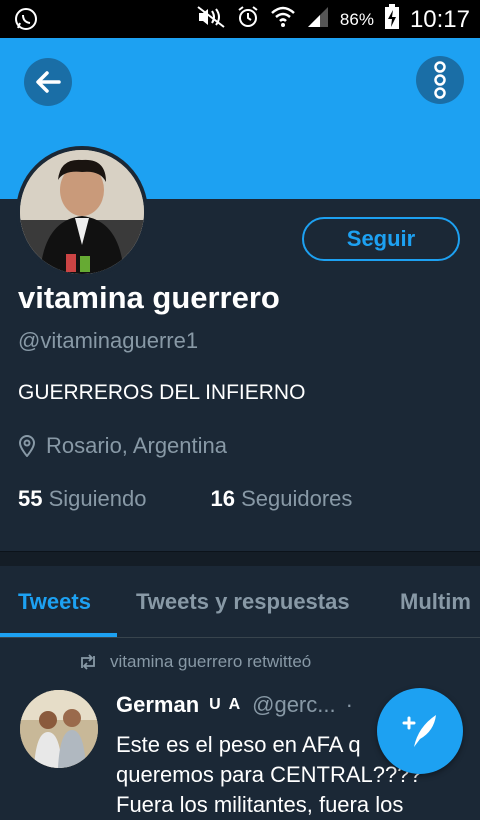 Image resolution: width=480 pixels, height=820 pixels. What do you see at coordinates (58, 635) in the screenshot?
I see `active-tab-indicator` at bounding box center [58, 635].